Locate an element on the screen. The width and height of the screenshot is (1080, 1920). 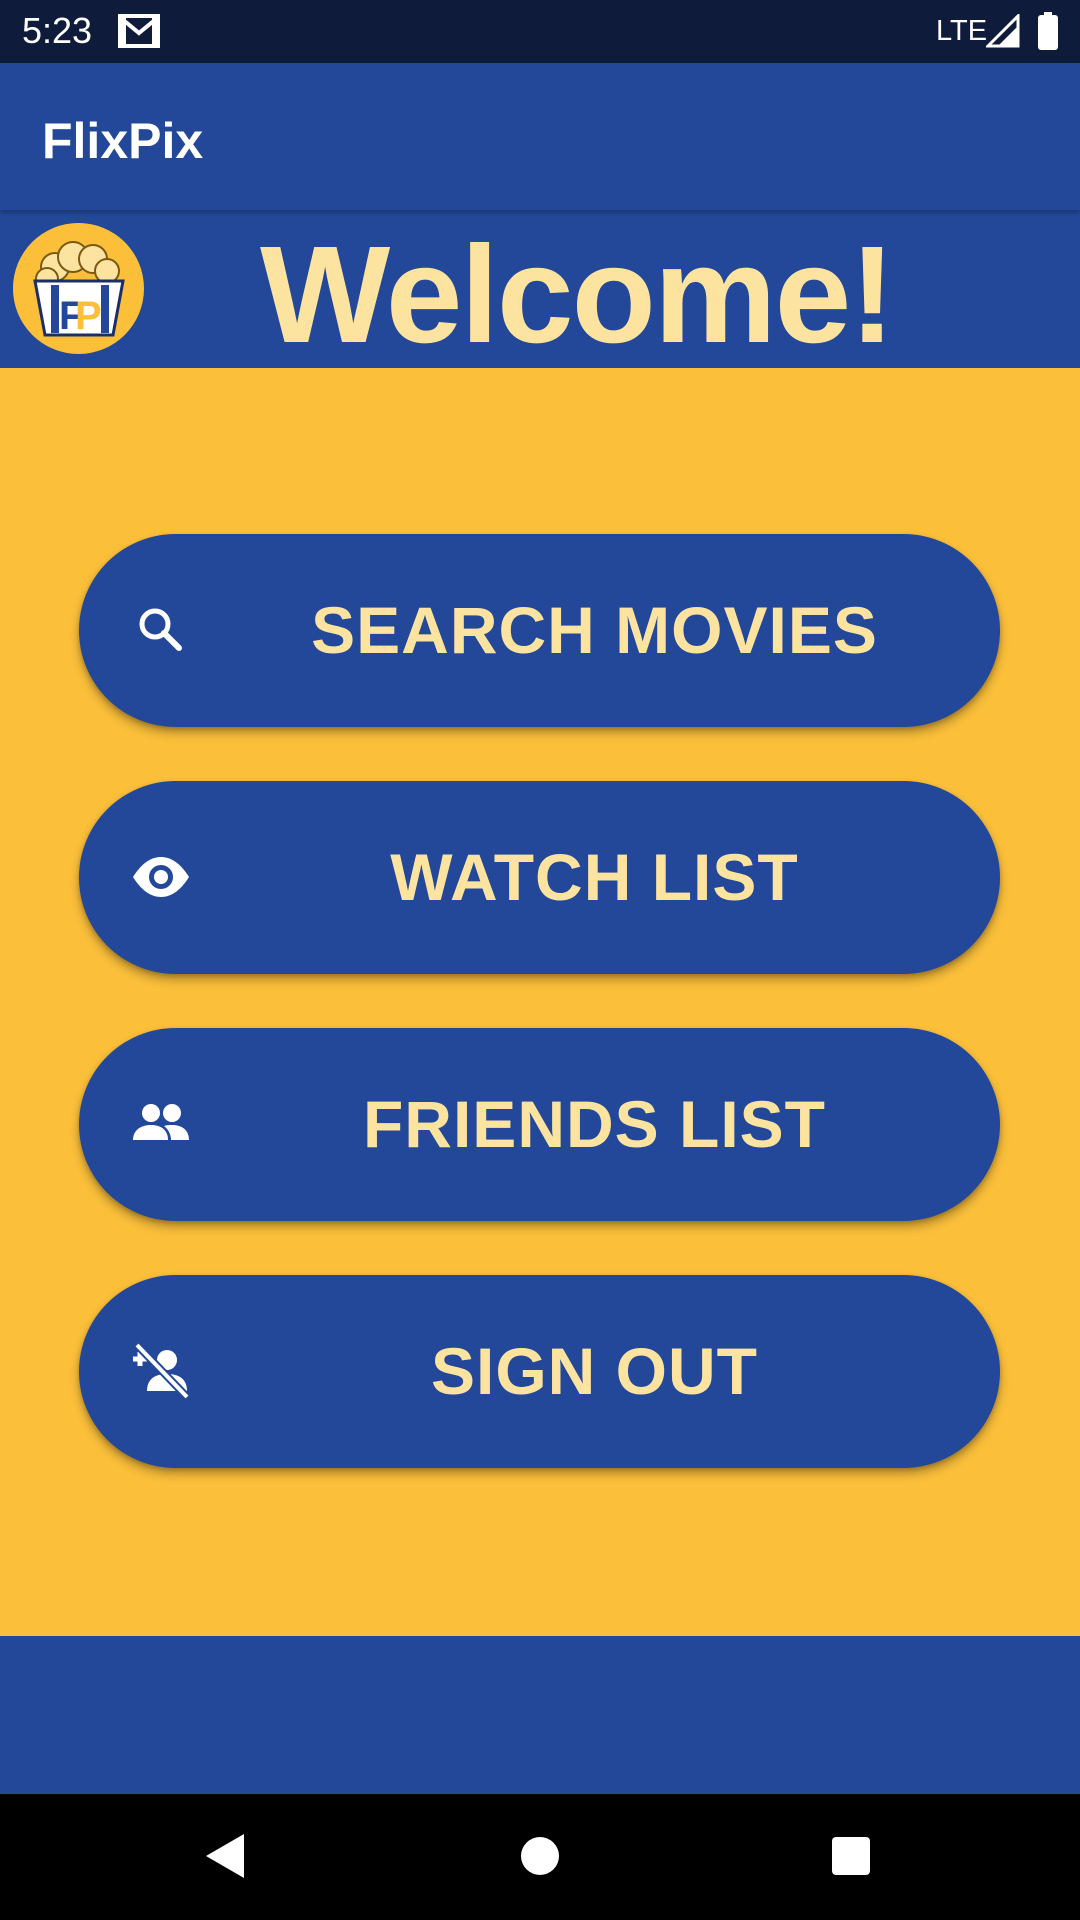
home-icon is located at coordinates (540, 1856).